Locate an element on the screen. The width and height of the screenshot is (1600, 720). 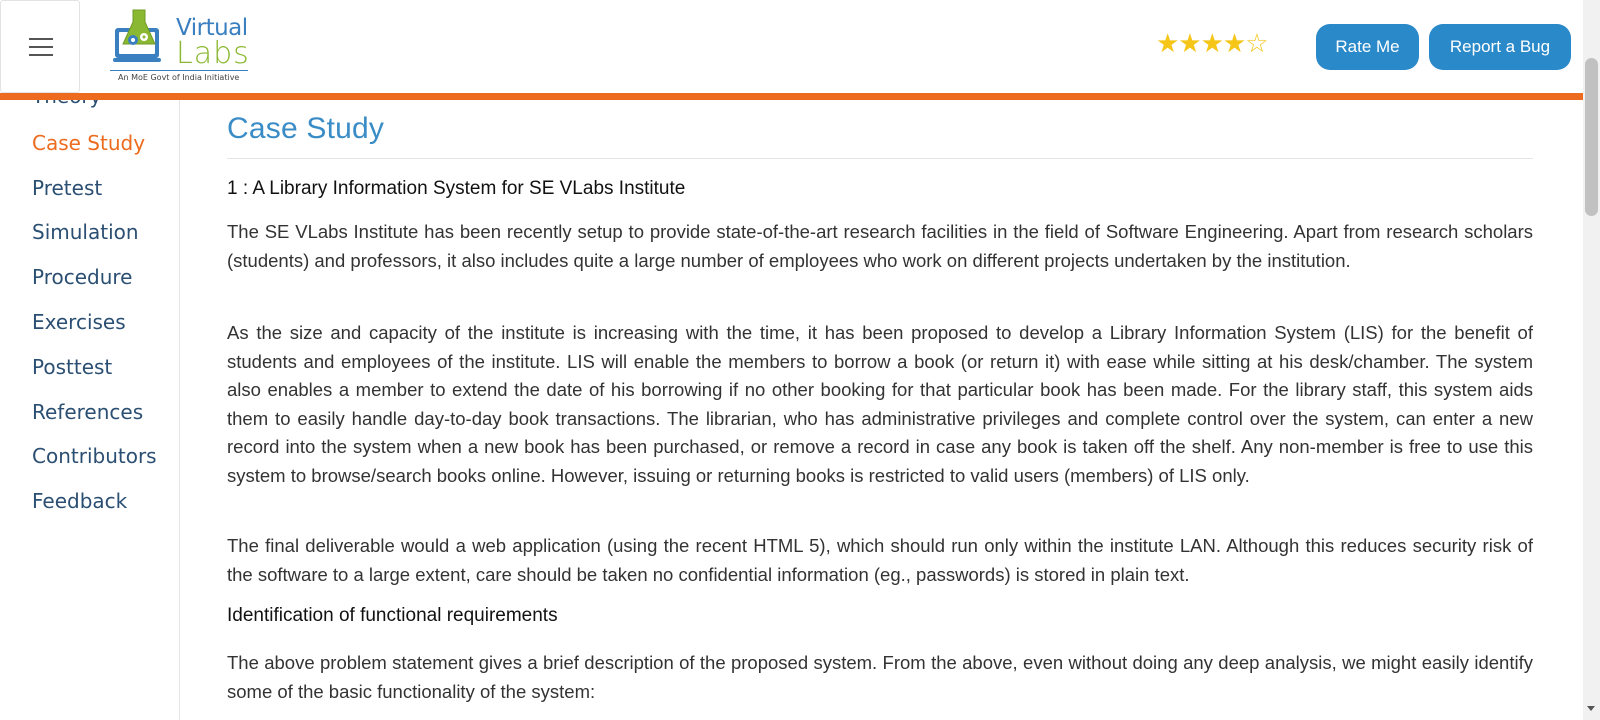
sidebar-item-posttest: Posttest is located at coordinates (72, 367).